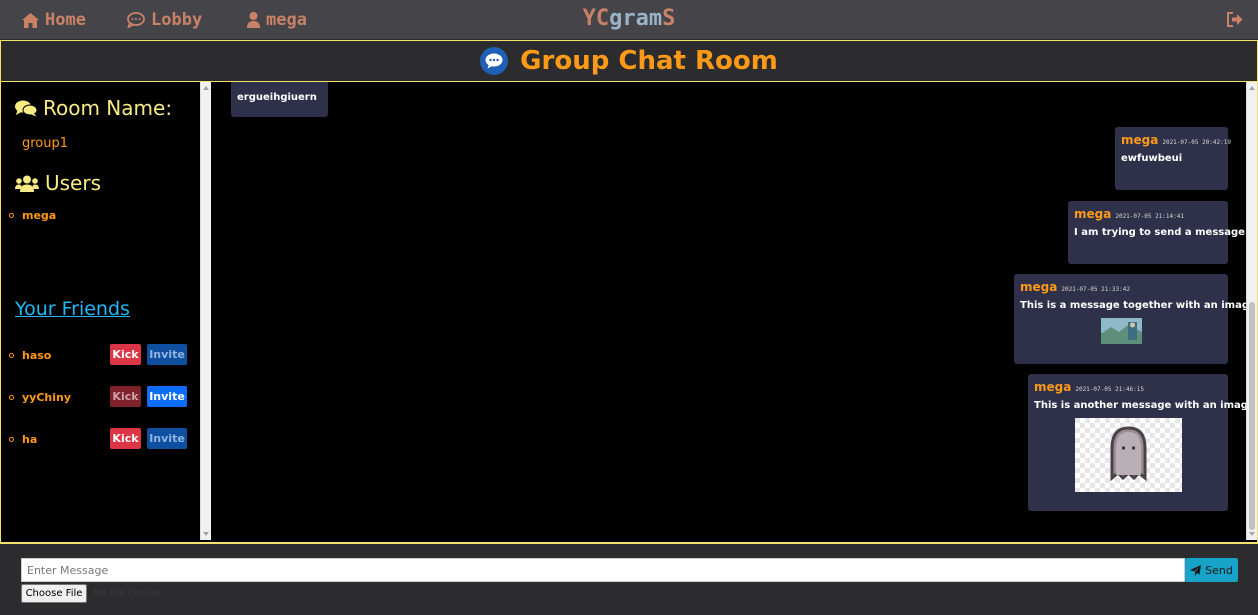 The height and width of the screenshot is (615, 1258). I want to click on logout-button, so click(1235, 21).